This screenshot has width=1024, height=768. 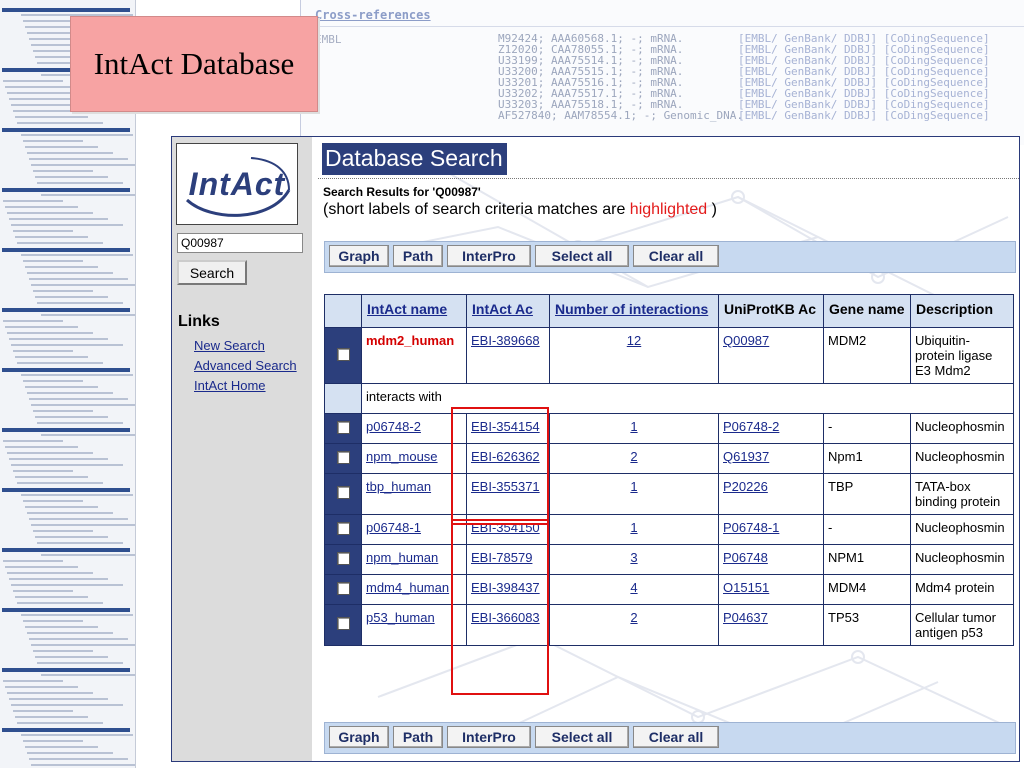 What do you see at coordinates (751, 527) in the screenshot?
I see `uniprot-link: P06748-1` at bounding box center [751, 527].